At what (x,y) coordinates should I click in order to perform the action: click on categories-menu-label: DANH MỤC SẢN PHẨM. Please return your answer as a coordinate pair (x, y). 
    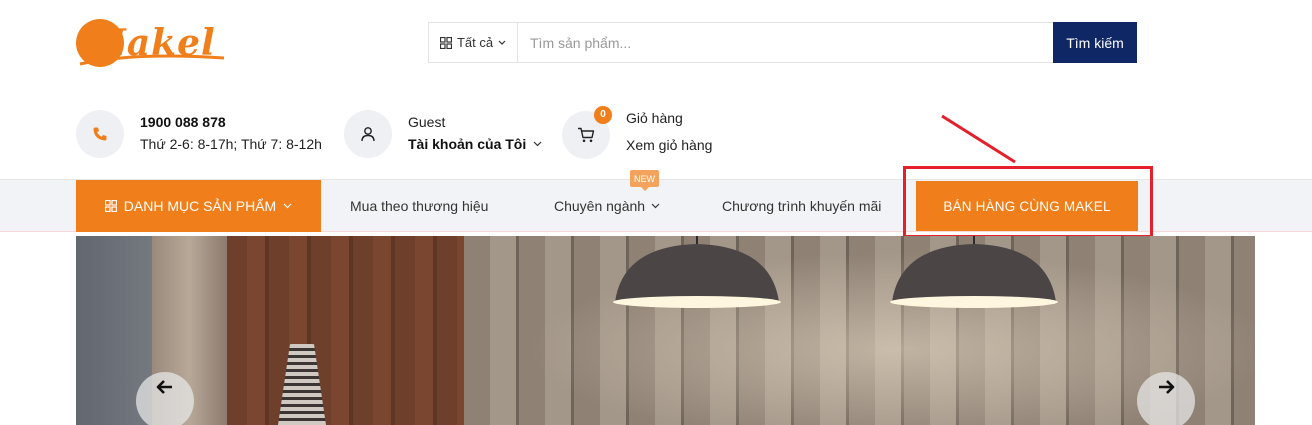
    Looking at the image, I should click on (200, 206).